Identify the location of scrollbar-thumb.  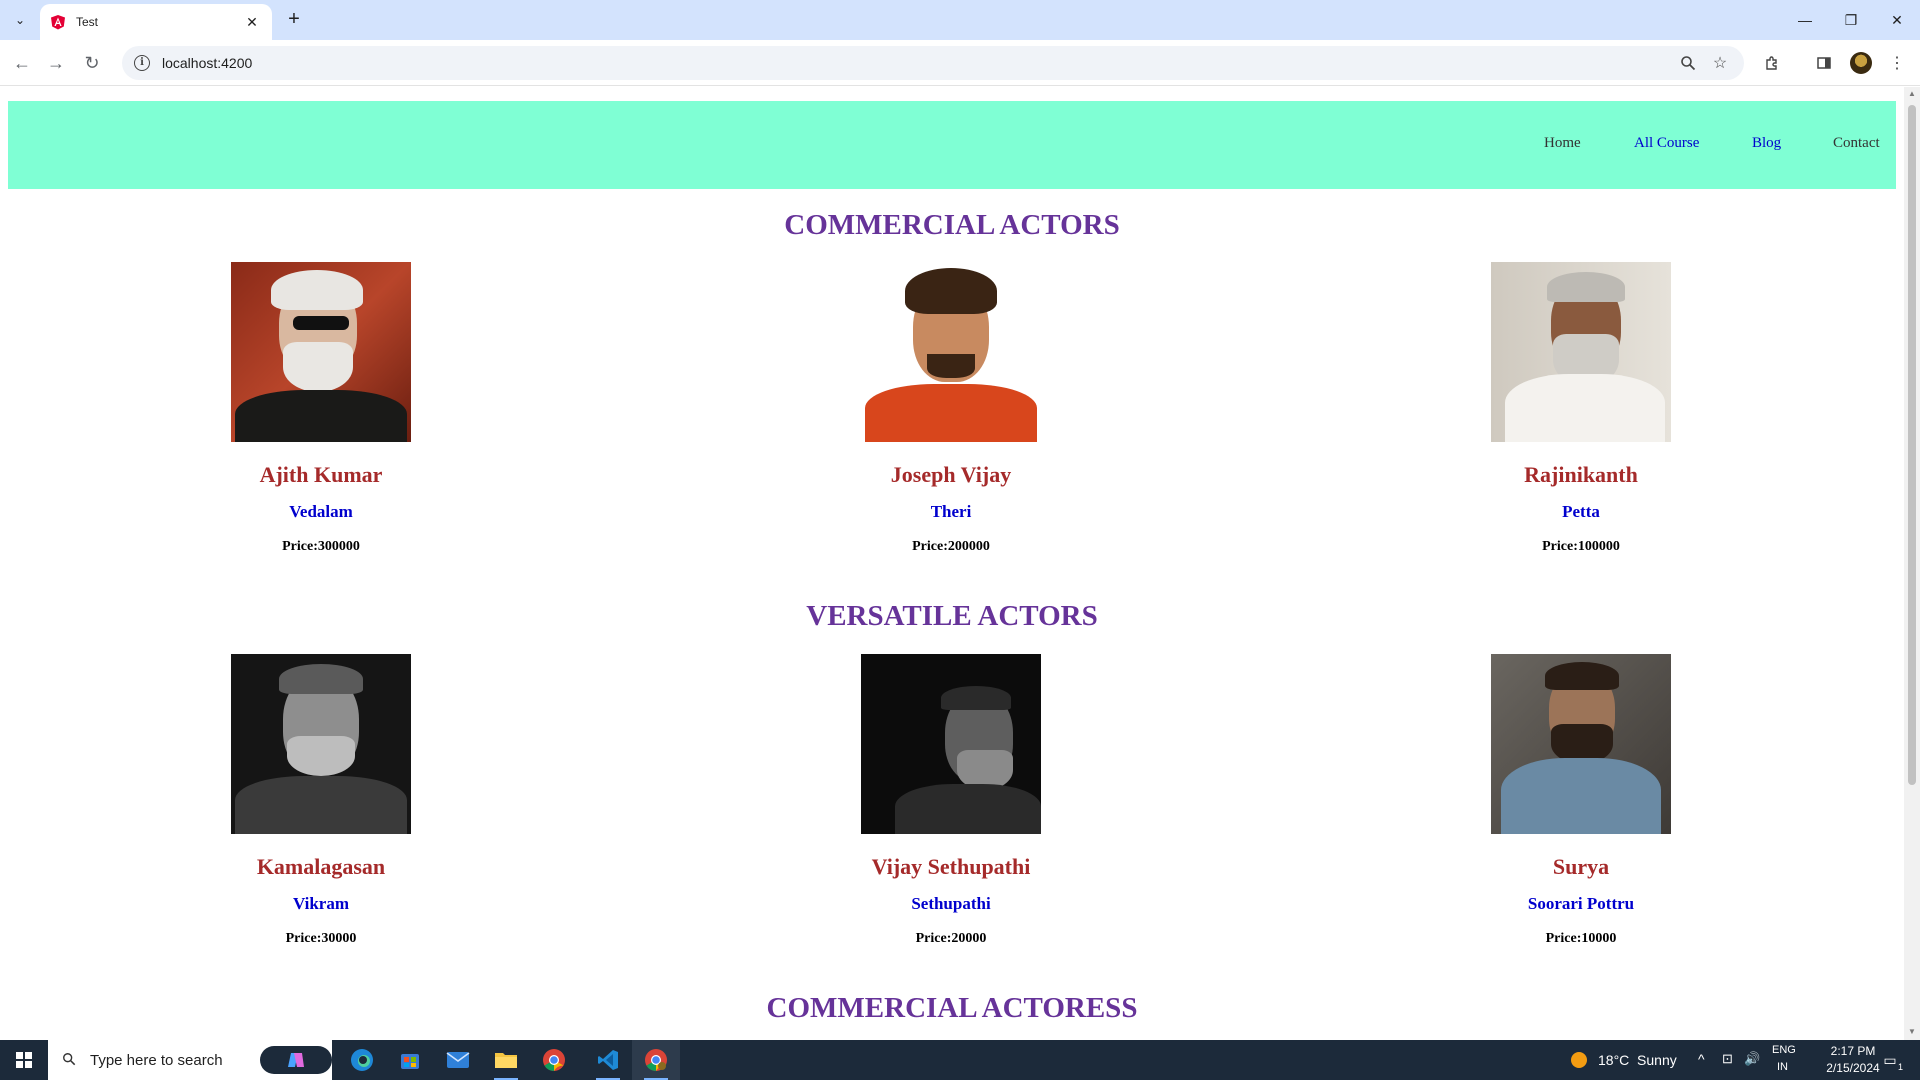
(1912, 445).